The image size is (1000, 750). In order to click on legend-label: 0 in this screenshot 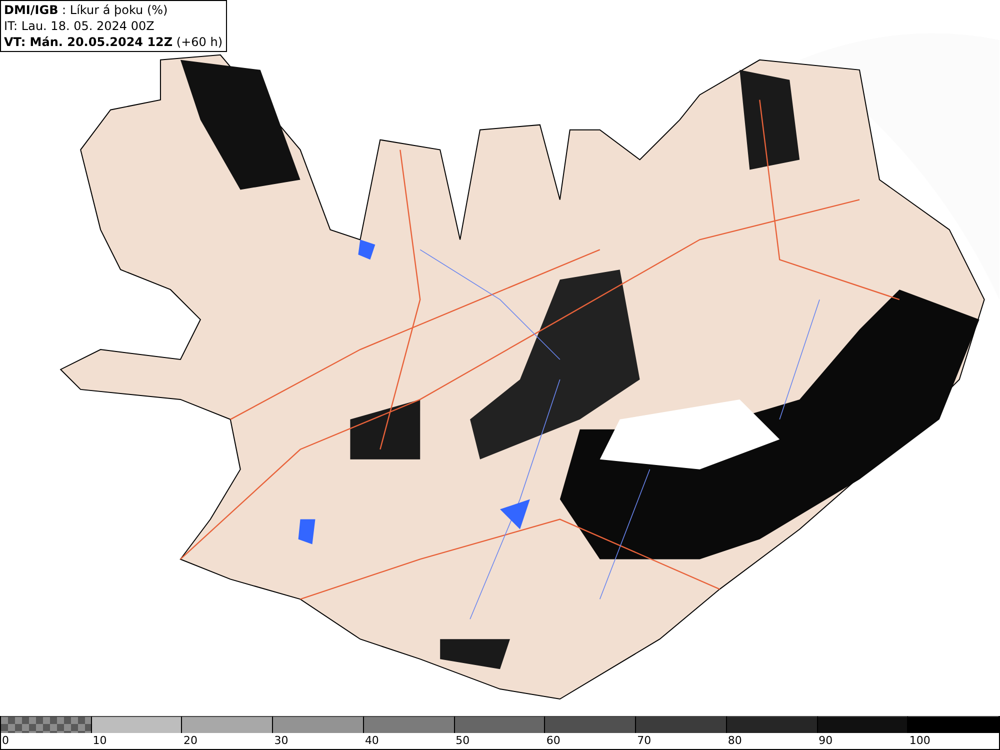, I will do `click(5, 741)`.